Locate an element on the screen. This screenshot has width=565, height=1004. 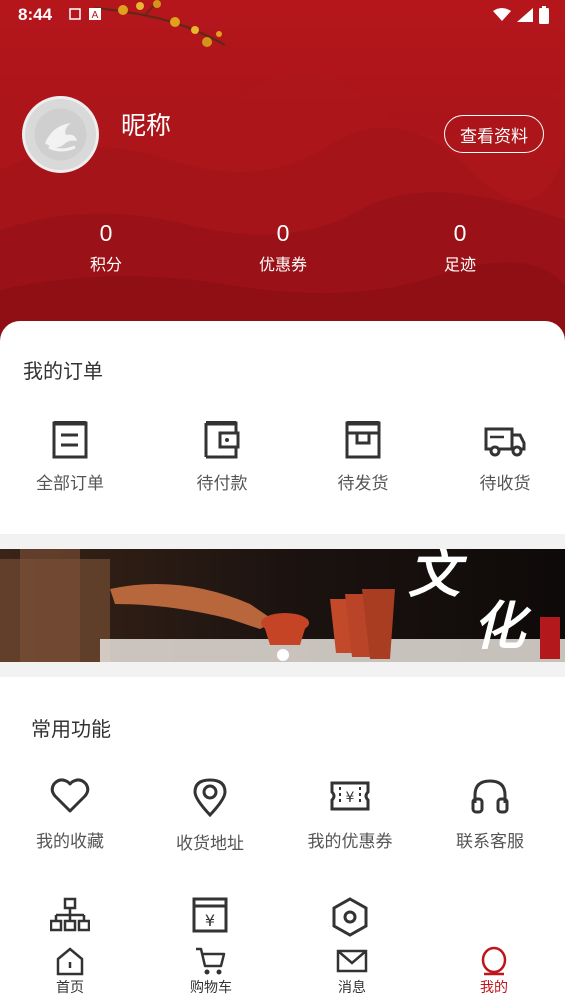
func-label: 联系客服 is located at coordinates (490, 842).